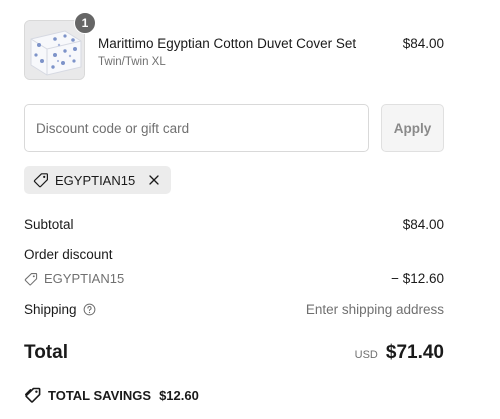 The image size is (500, 419). I want to click on quantity-badge: 1, so click(85, 23).